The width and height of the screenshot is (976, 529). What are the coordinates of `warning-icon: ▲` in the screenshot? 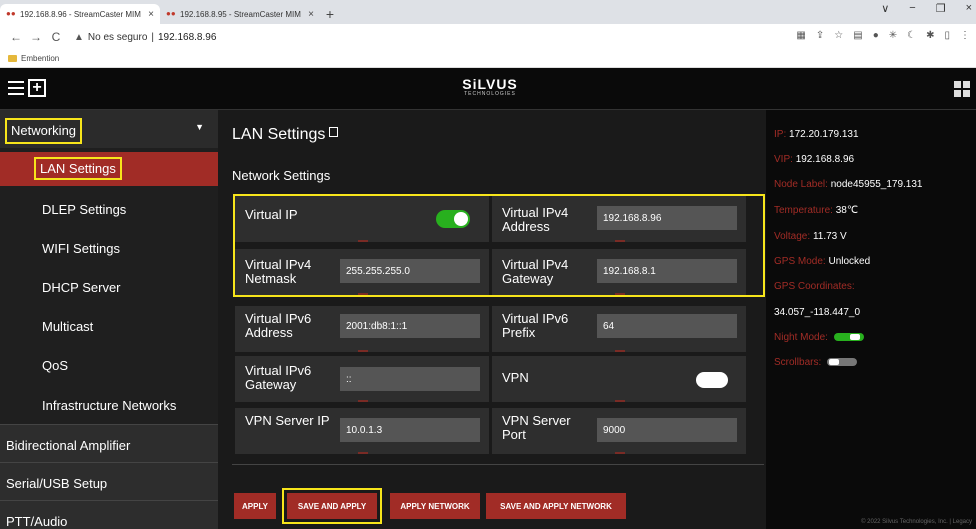 It's located at (79, 37).